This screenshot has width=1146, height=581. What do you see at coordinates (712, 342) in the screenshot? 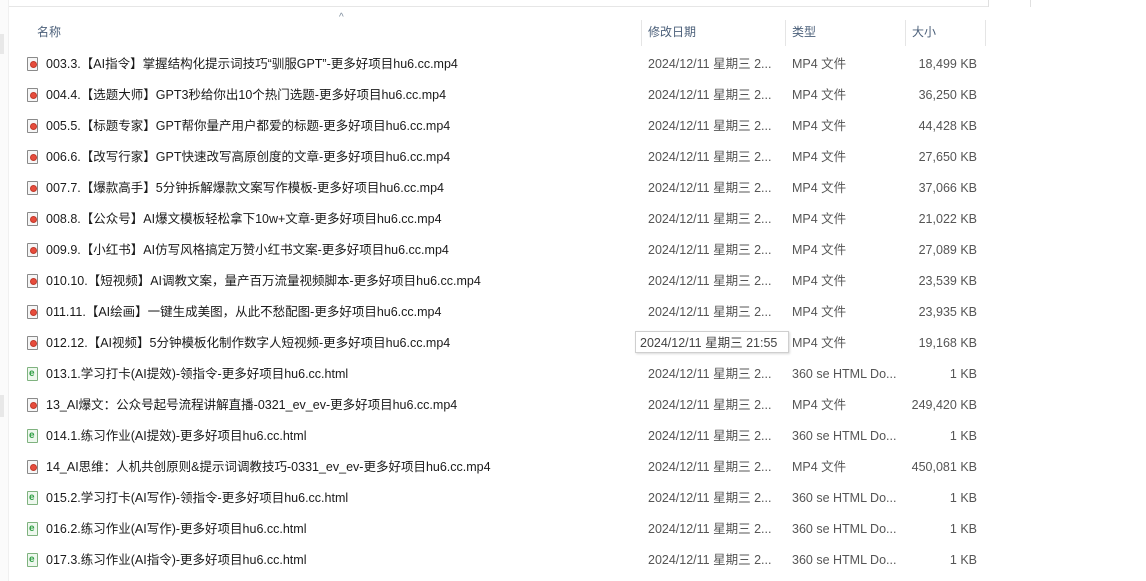
I see `date-tooltip: 2024/12/11 星期三 21:55` at bounding box center [712, 342].